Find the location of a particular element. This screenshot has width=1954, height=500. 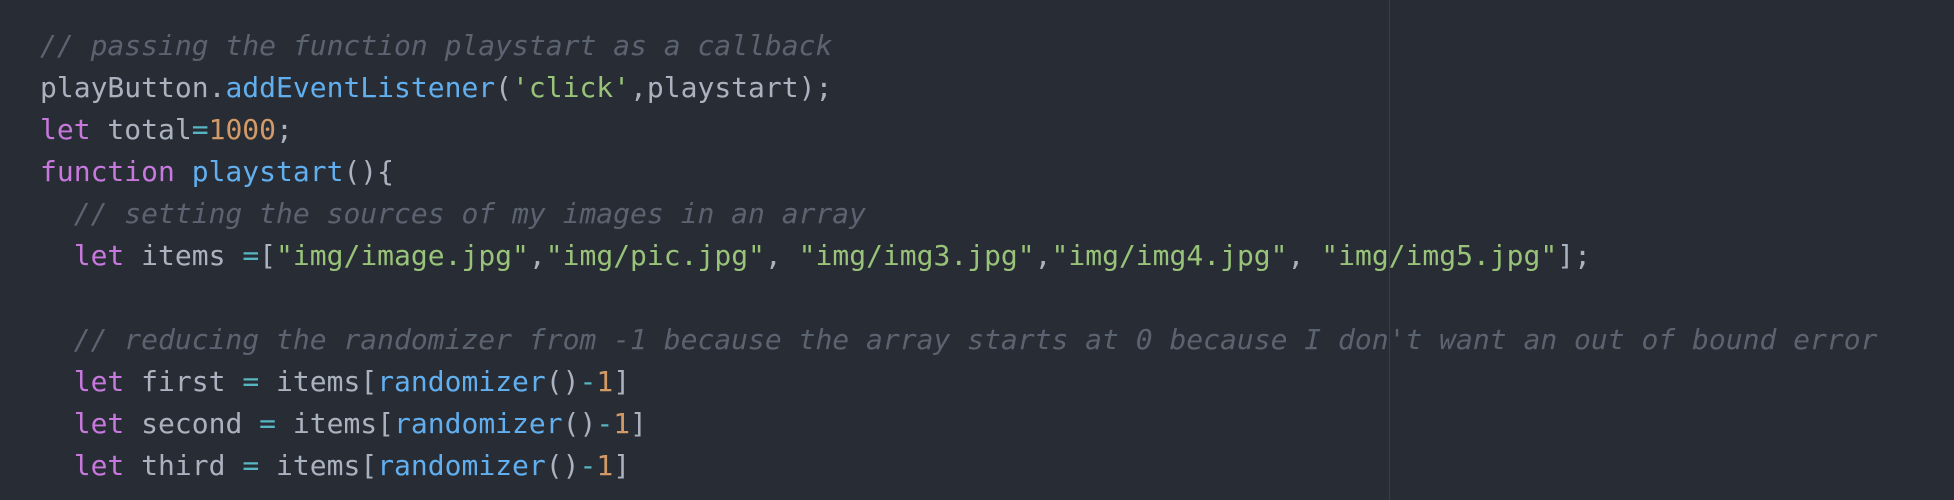

code-text: ,playstart); is located at coordinates (731, 87).